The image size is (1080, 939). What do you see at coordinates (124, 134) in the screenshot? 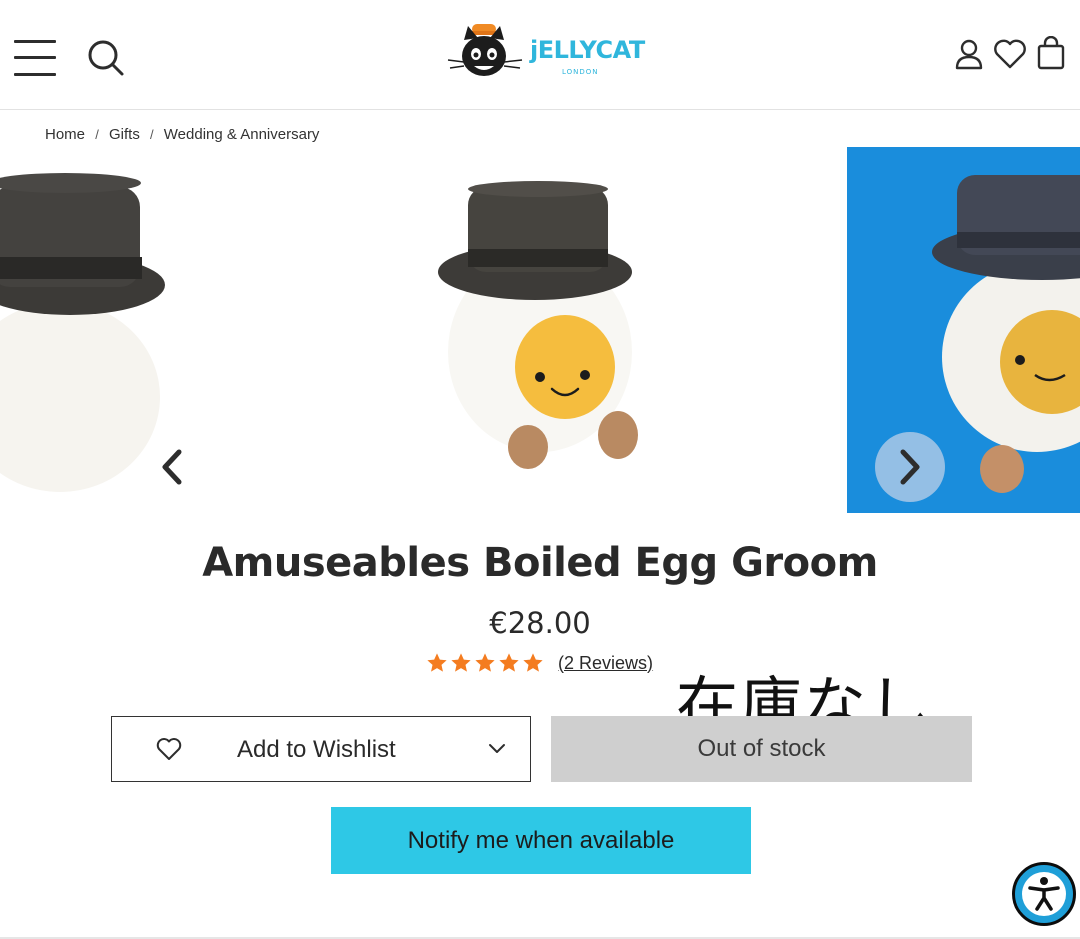
I see `breadcrumb-gifts: Gifts` at bounding box center [124, 134].